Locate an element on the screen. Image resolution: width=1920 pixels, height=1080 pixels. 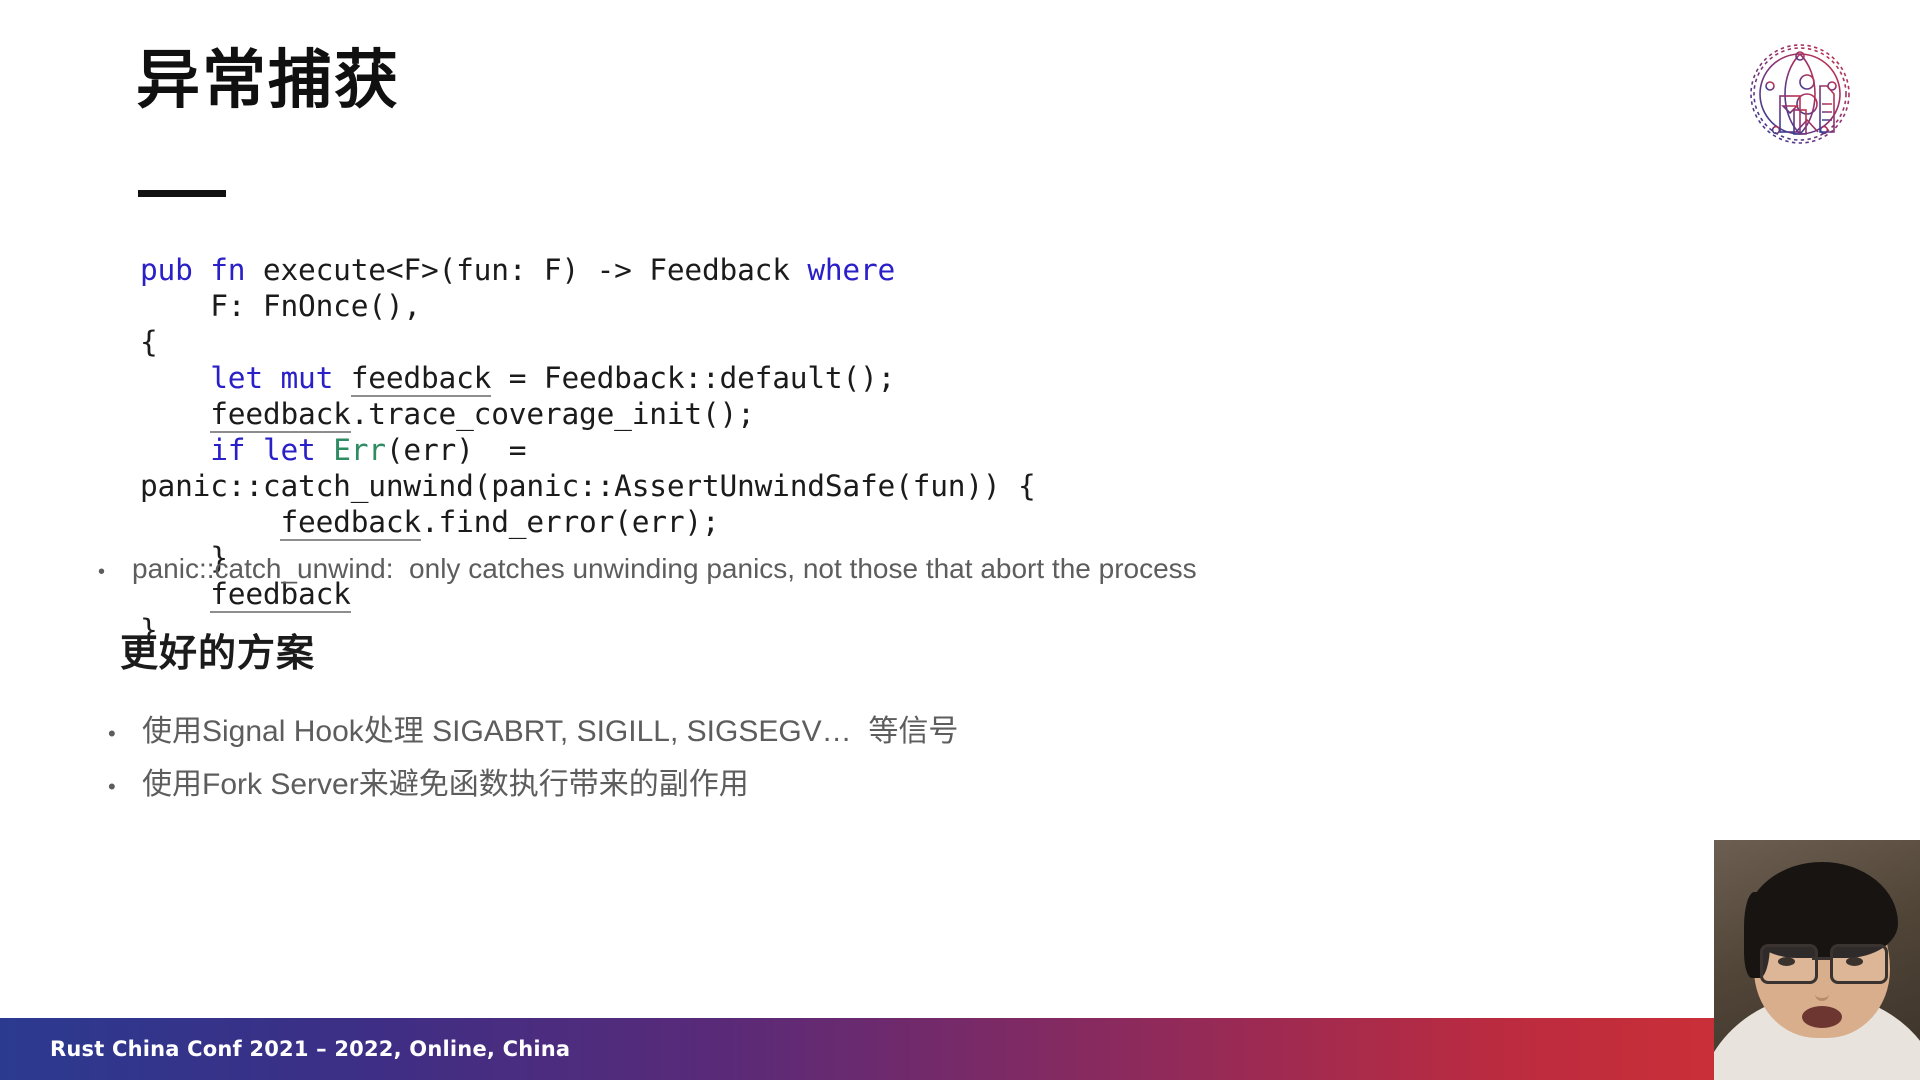
glasses-lens-right is located at coordinates (1859, 964).